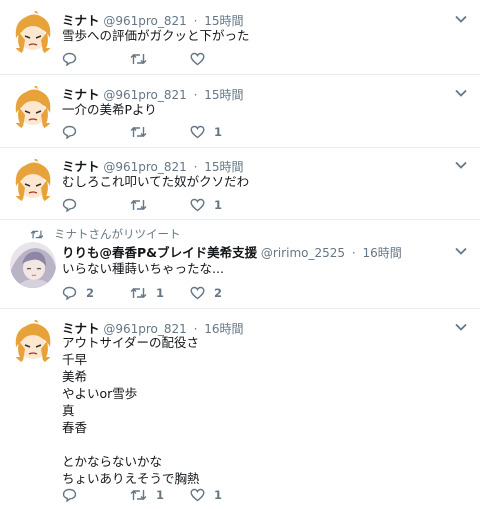  What do you see at coordinates (90, 293) in the screenshot?
I see `reply-count: 2` at bounding box center [90, 293].